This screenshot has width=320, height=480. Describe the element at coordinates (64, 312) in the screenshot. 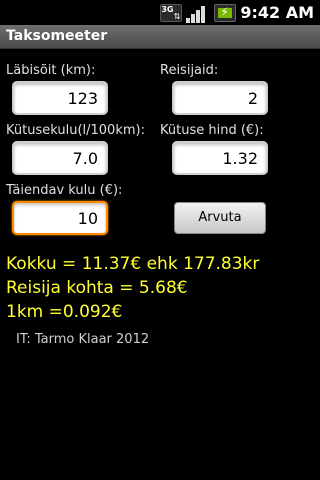

I see `result-per-km: 1km =0.092€` at that location.